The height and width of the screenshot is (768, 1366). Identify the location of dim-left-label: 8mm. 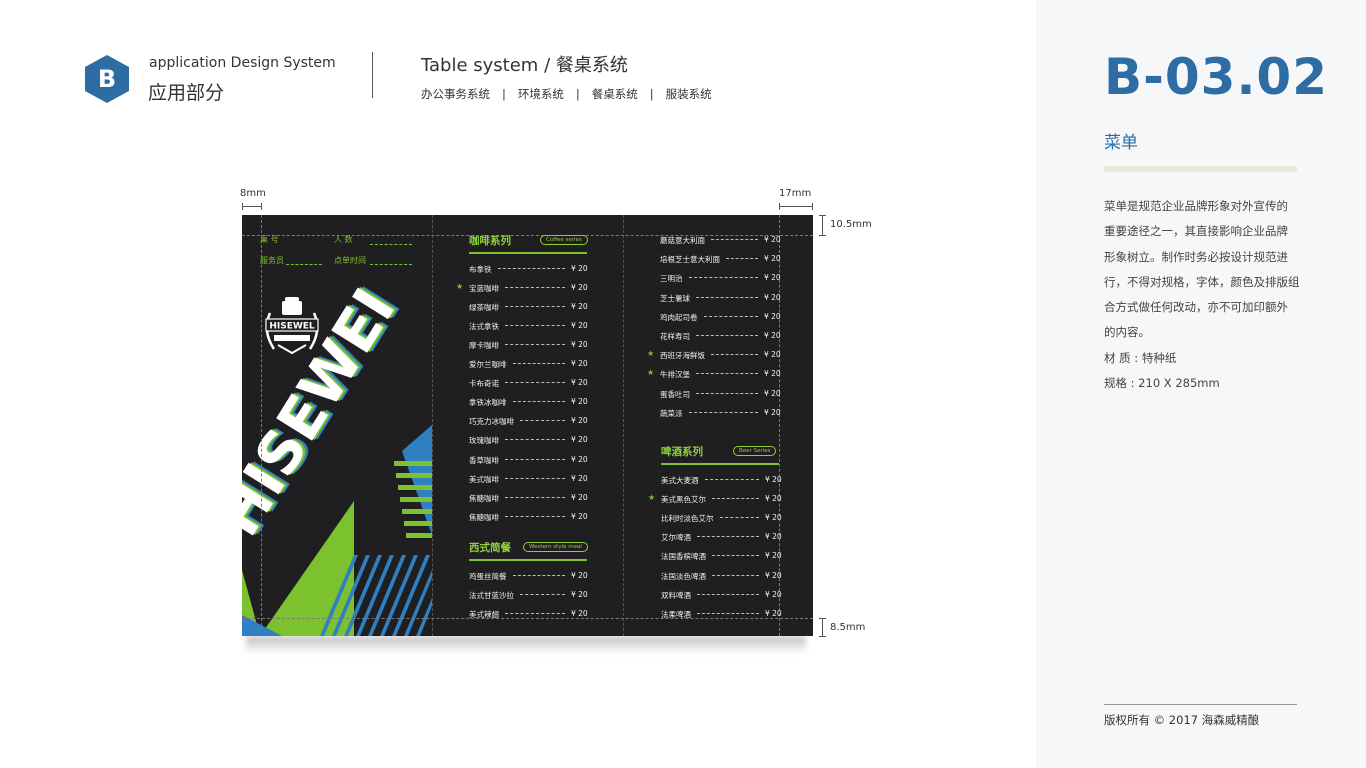
(253, 193).